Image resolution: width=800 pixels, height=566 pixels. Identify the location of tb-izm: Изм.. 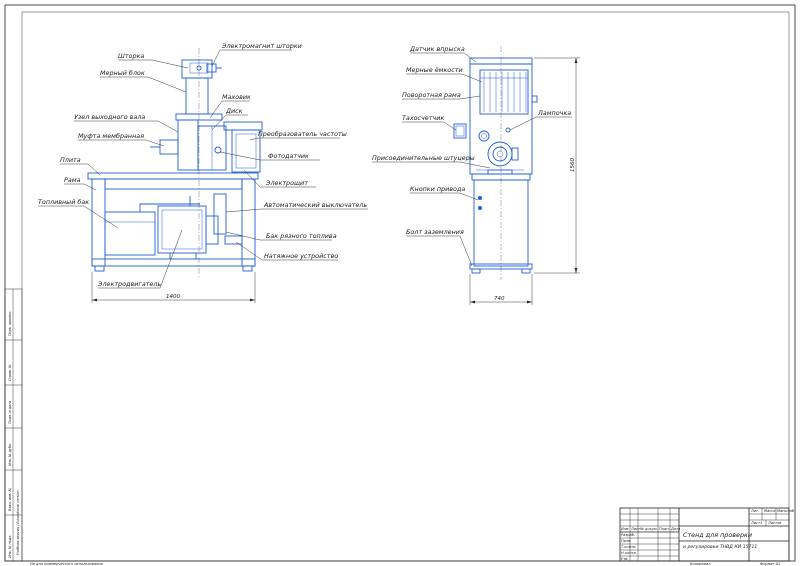
(625, 529).